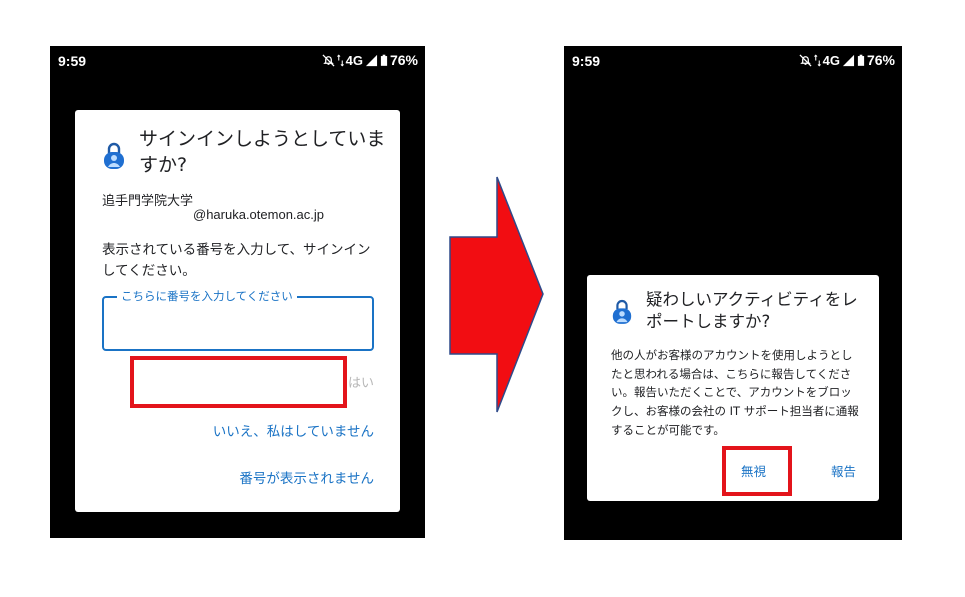  Describe the element at coordinates (293, 430) in the screenshot. I see `deny-button: いいえ、私はしていません` at that location.